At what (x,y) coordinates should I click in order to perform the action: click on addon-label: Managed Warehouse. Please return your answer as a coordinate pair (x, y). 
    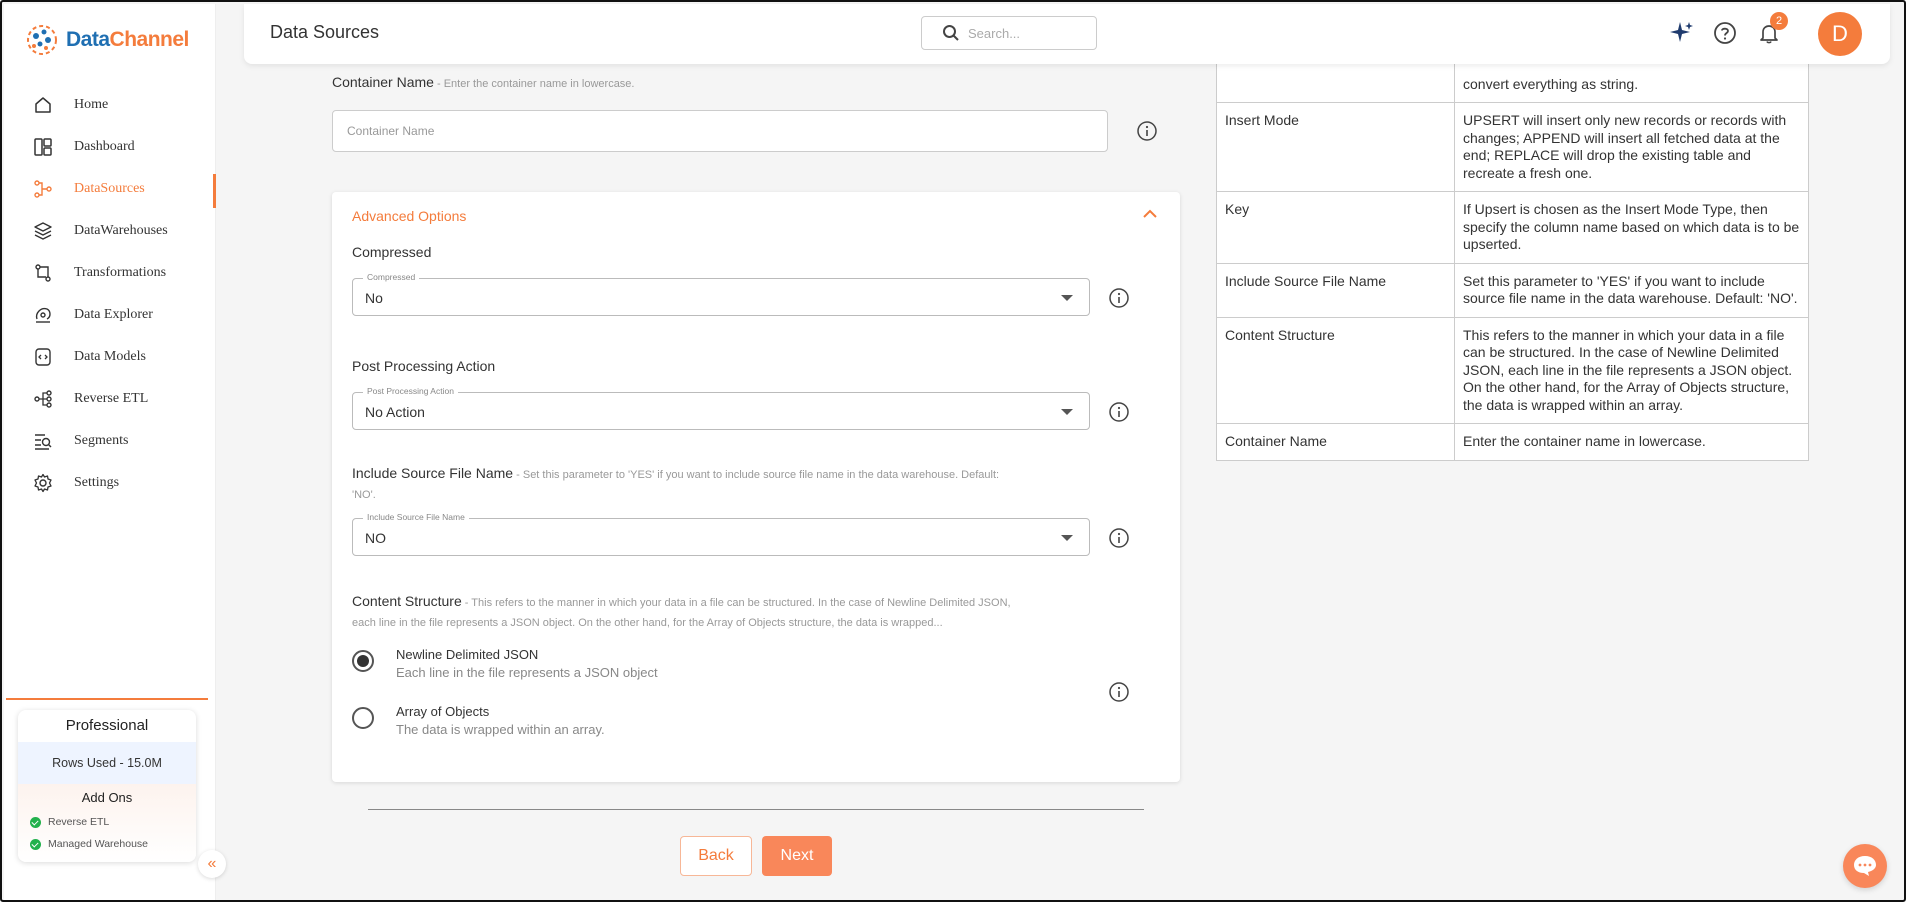
    Looking at the image, I should click on (98, 844).